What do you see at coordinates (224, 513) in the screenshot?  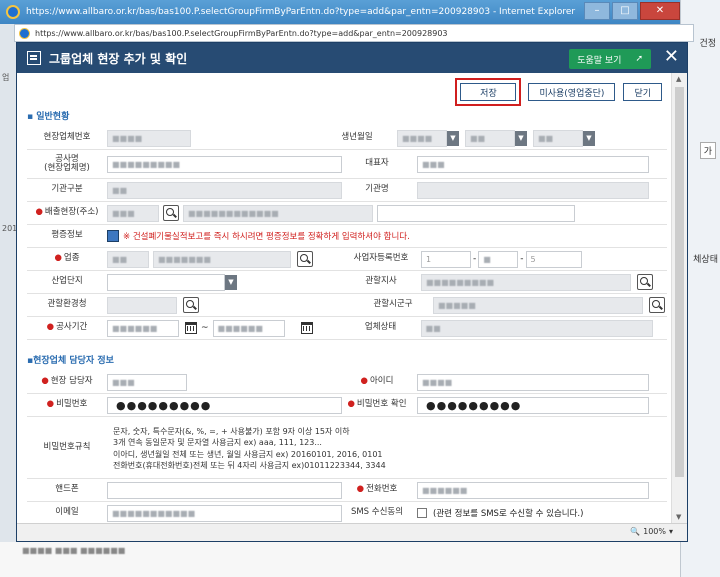 I see `email-input: ■■■■■■■■■■■` at bounding box center [224, 513].